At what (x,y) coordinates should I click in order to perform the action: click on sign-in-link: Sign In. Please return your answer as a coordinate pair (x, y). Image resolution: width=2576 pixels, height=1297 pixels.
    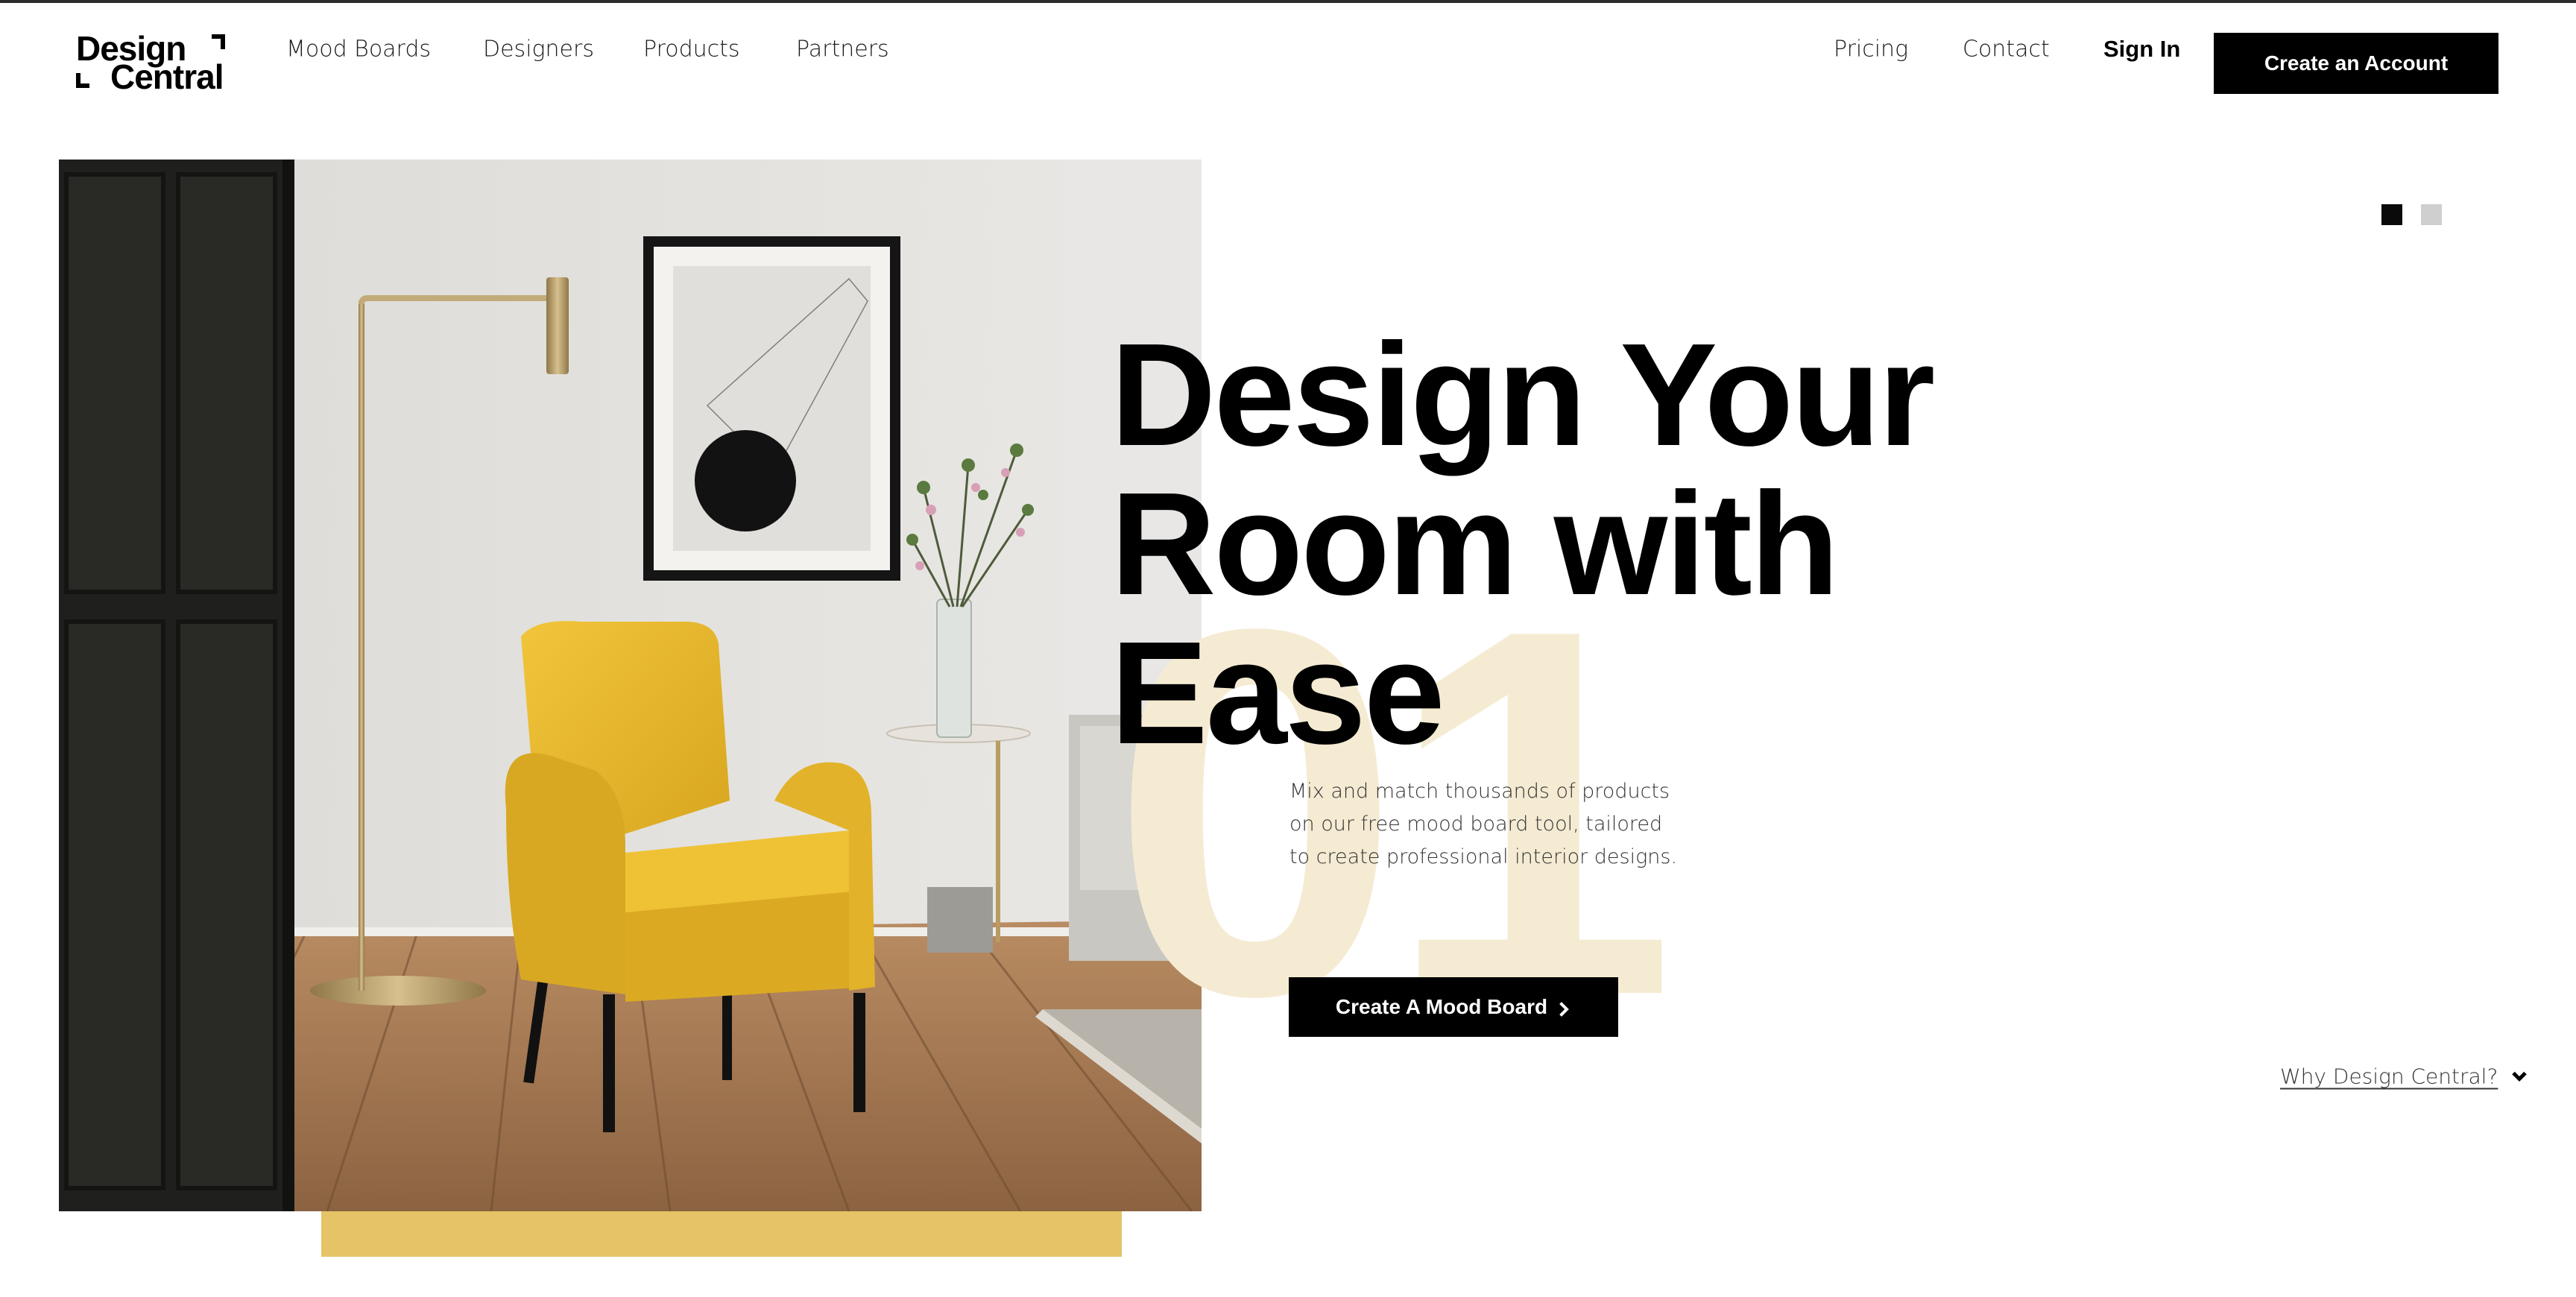
    Looking at the image, I should click on (2141, 49).